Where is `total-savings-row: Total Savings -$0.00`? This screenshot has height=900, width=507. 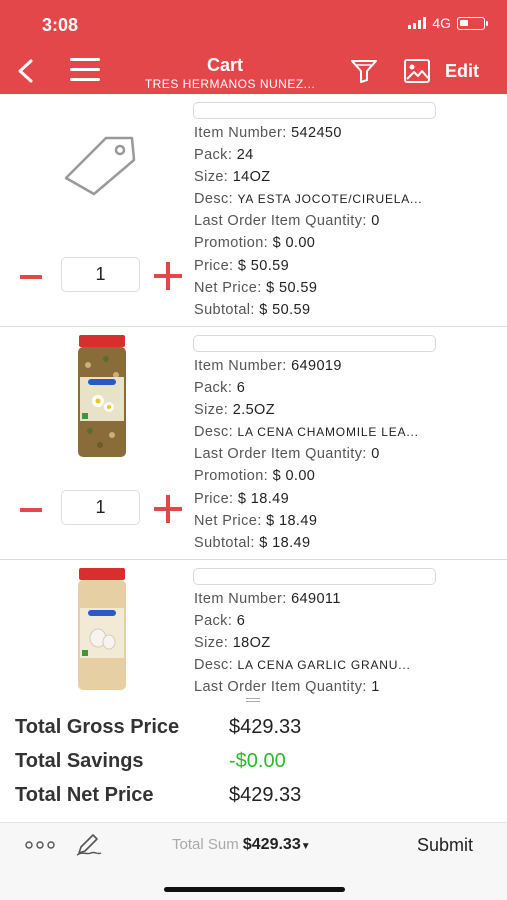
total-savings-row: Total Savings -$0.00 is located at coordinates (250, 767).